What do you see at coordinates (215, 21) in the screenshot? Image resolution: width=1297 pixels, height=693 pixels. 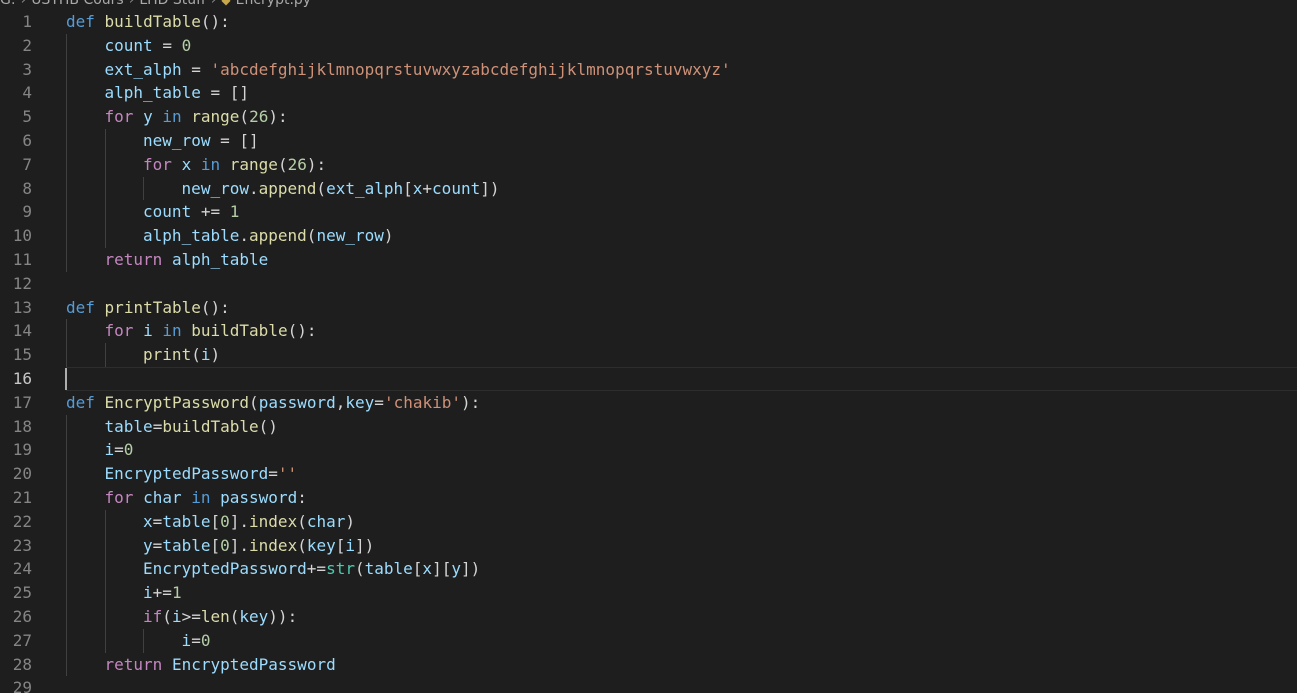 I see `code-token: ():` at bounding box center [215, 21].